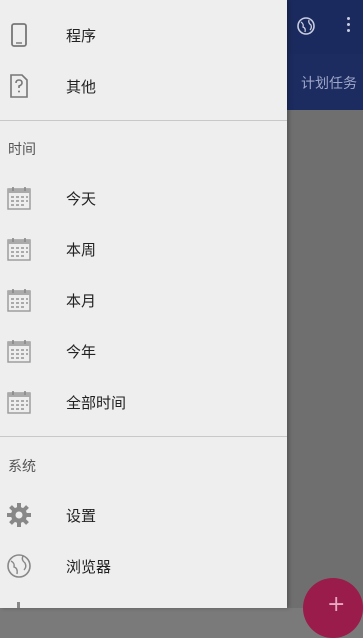 Image resolution: width=363 pixels, height=638 pixels. What do you see at coordinates (96, 403) in the screenshot?
I see `drawer-item-label: 全部时间` at bounding box center [96, 403].